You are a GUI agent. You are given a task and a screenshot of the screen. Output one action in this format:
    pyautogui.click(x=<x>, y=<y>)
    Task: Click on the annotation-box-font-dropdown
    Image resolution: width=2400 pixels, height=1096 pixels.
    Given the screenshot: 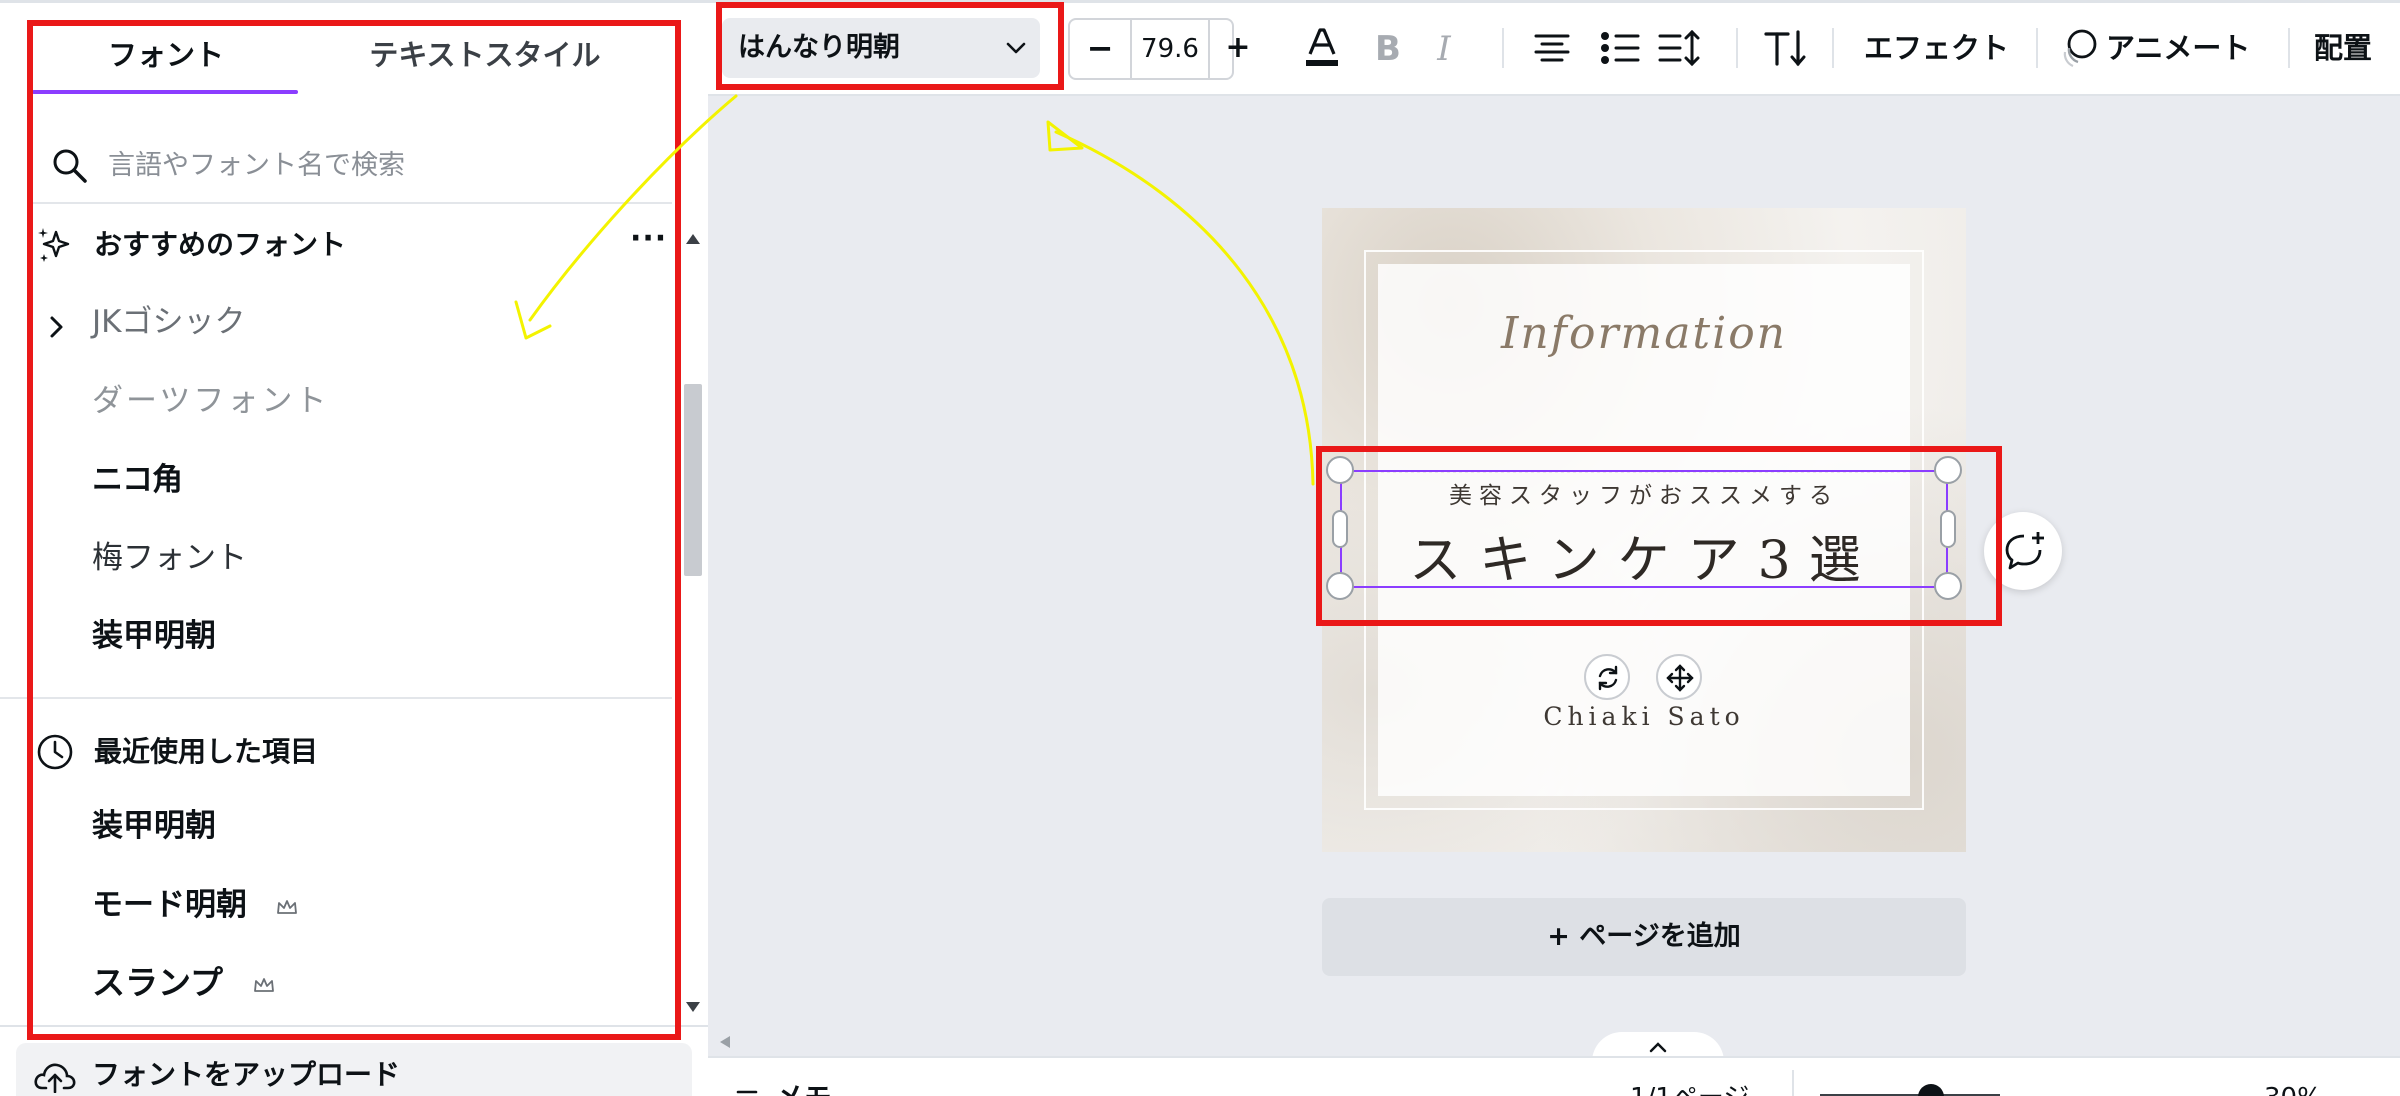 What is the action you would take?
    pyautogui.click(x=890, y=46)
    